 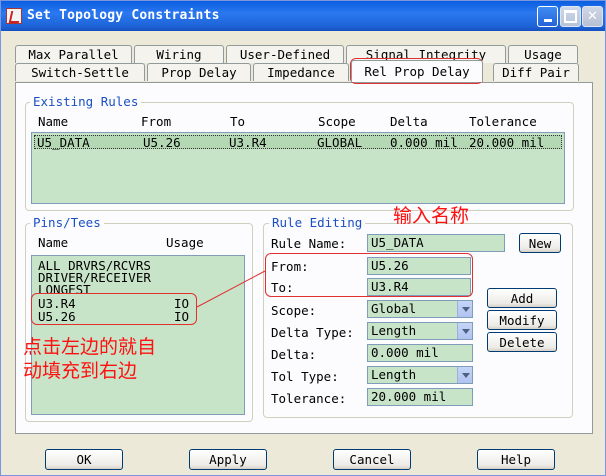 I want to click on title-bar: Set Topology Constraints ✕, so click(x=303, y=16).